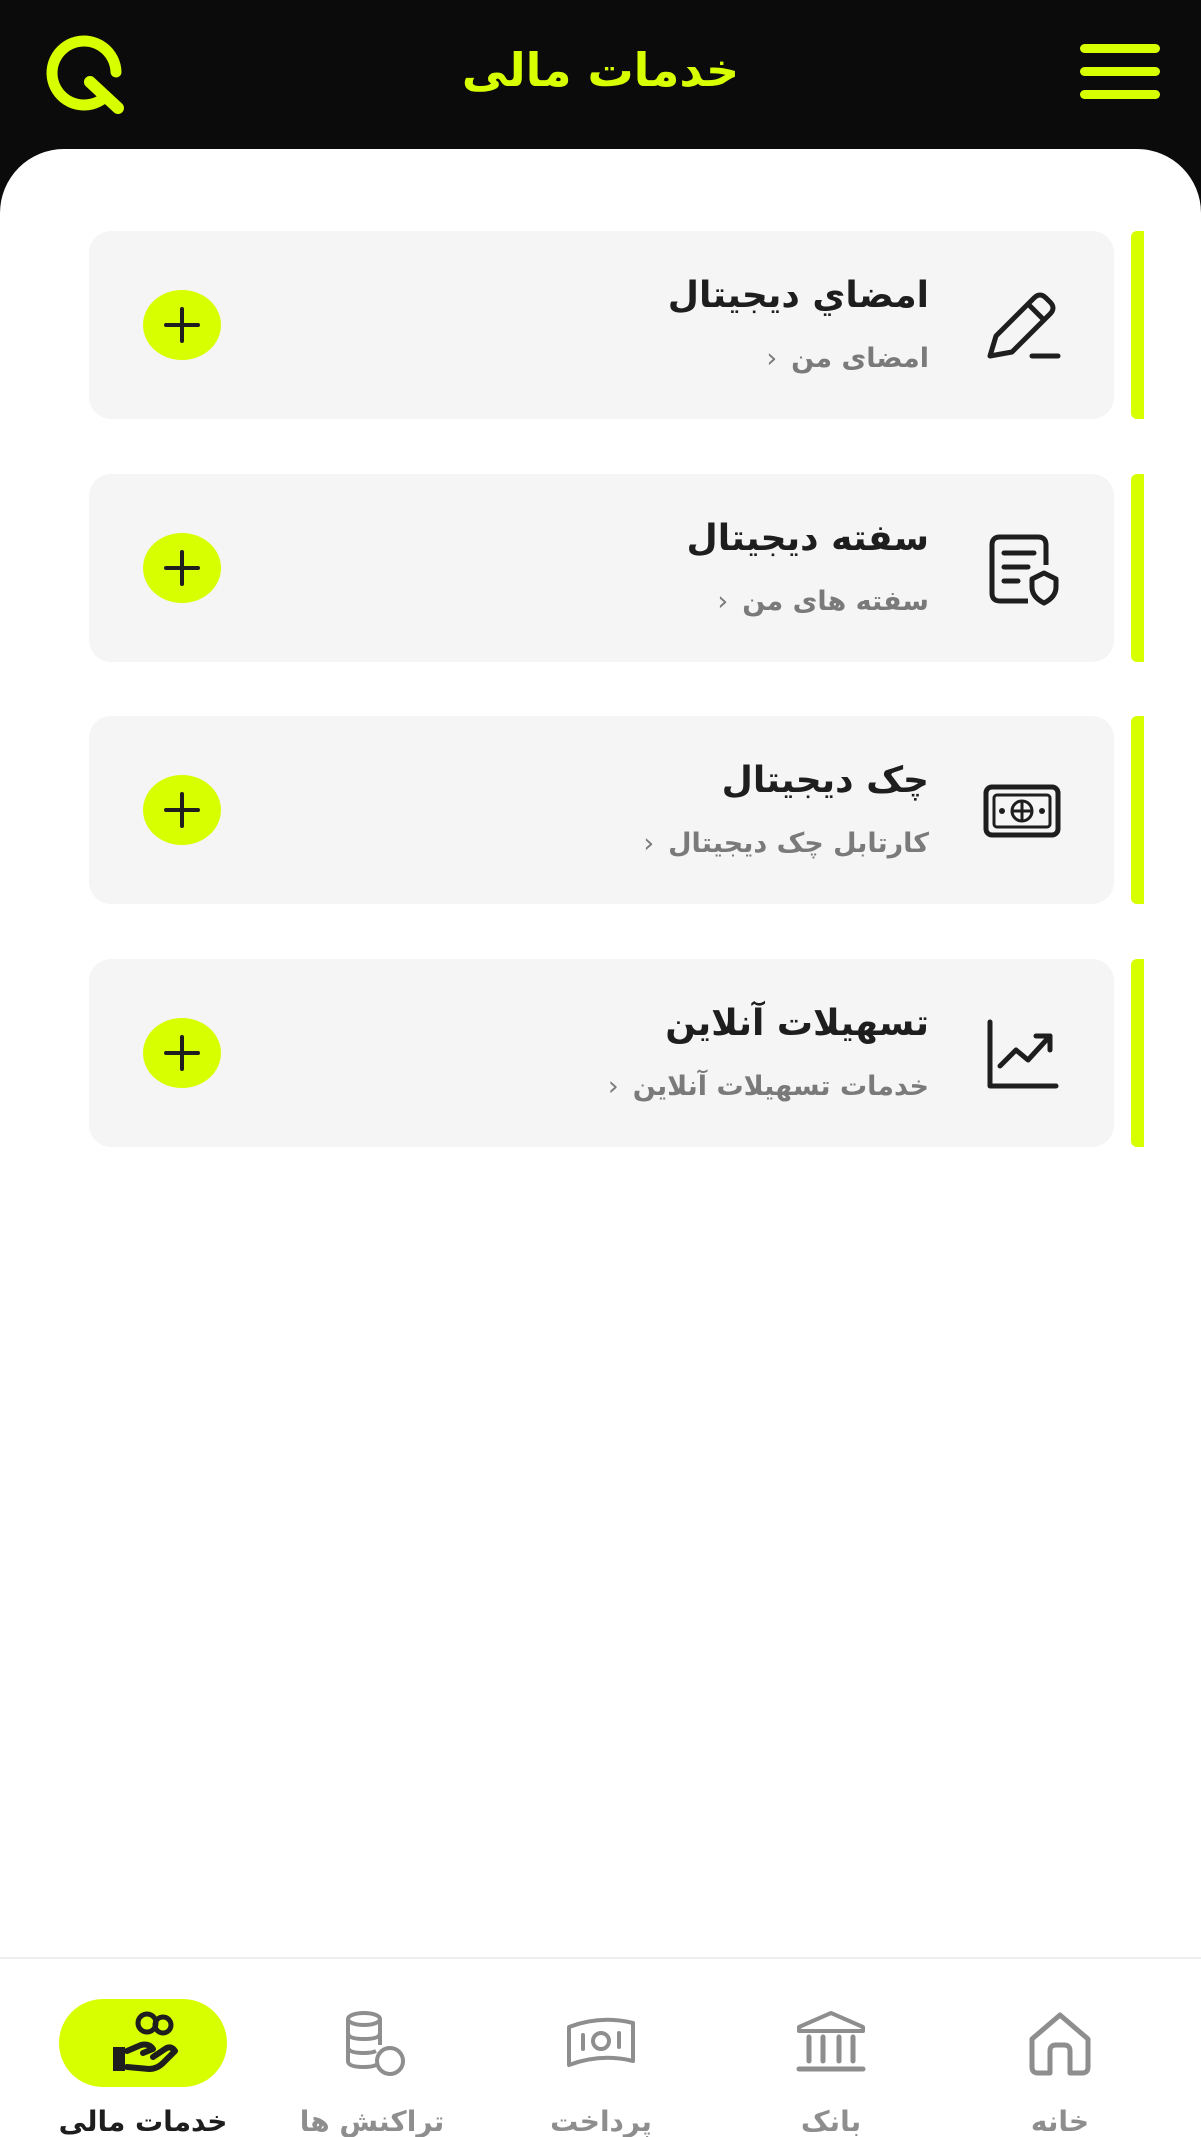 The height and width of the screenshot is (2137, 1201). Describe the element at coordinates (372, 2121) in the screenshot. I see `nav-label: تراکنش ها` at that location.